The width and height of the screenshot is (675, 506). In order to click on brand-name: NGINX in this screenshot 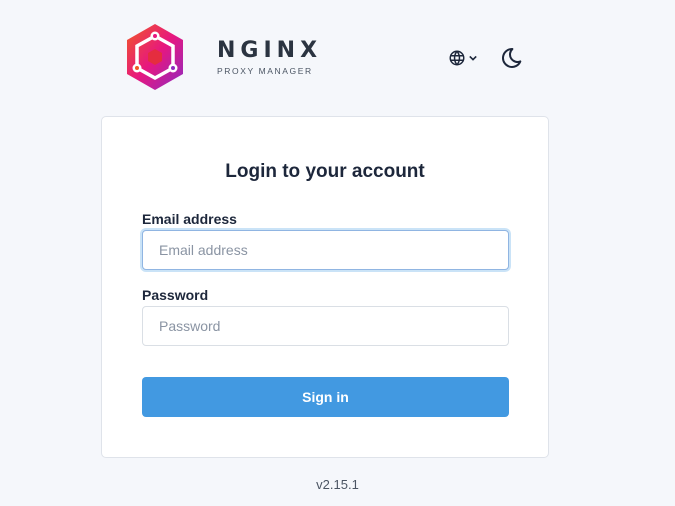, I will do `click(270, 50)`.